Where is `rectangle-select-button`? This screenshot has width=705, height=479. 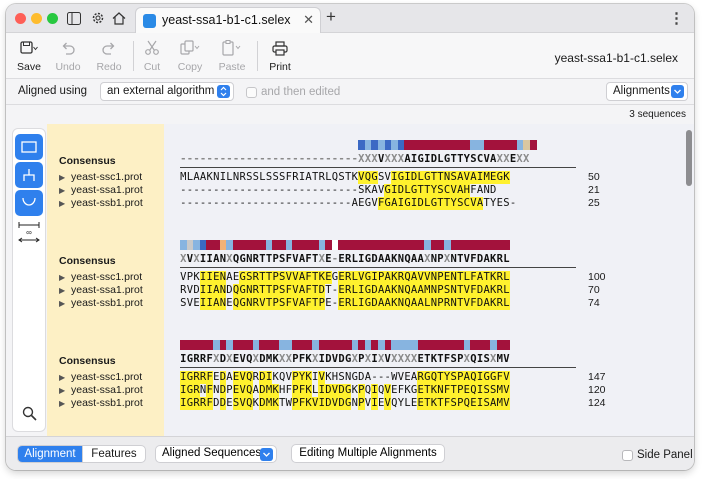
rectangle-select-button is located at coordinates (29, 147).